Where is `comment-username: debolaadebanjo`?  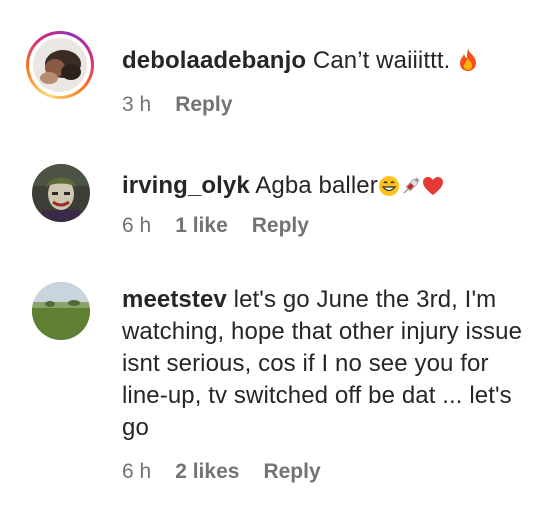
comment-username: debolaadebanjo is located at coordinates (214, 60).